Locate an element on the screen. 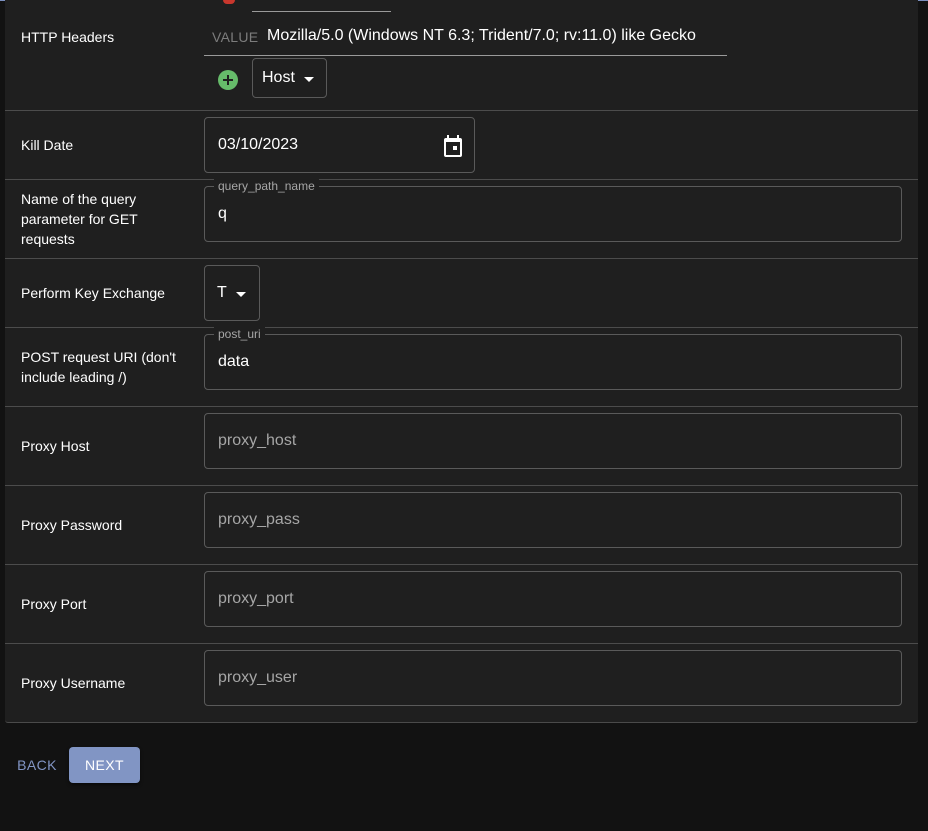 The image size is (928, 831). key-exchange-value: T is located at coordinates (222, 292).